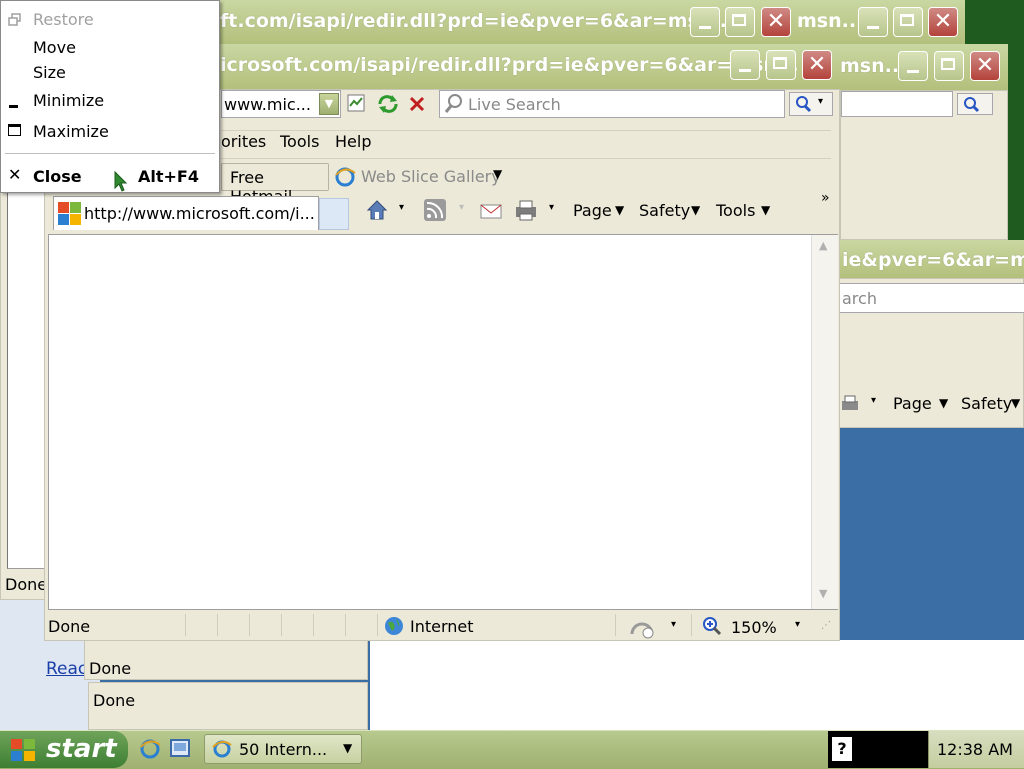 The image size is (1024, 769). Describe the element at coordinates (26, 584) in the screenshot. I see `left-window-status: Done` at that location.